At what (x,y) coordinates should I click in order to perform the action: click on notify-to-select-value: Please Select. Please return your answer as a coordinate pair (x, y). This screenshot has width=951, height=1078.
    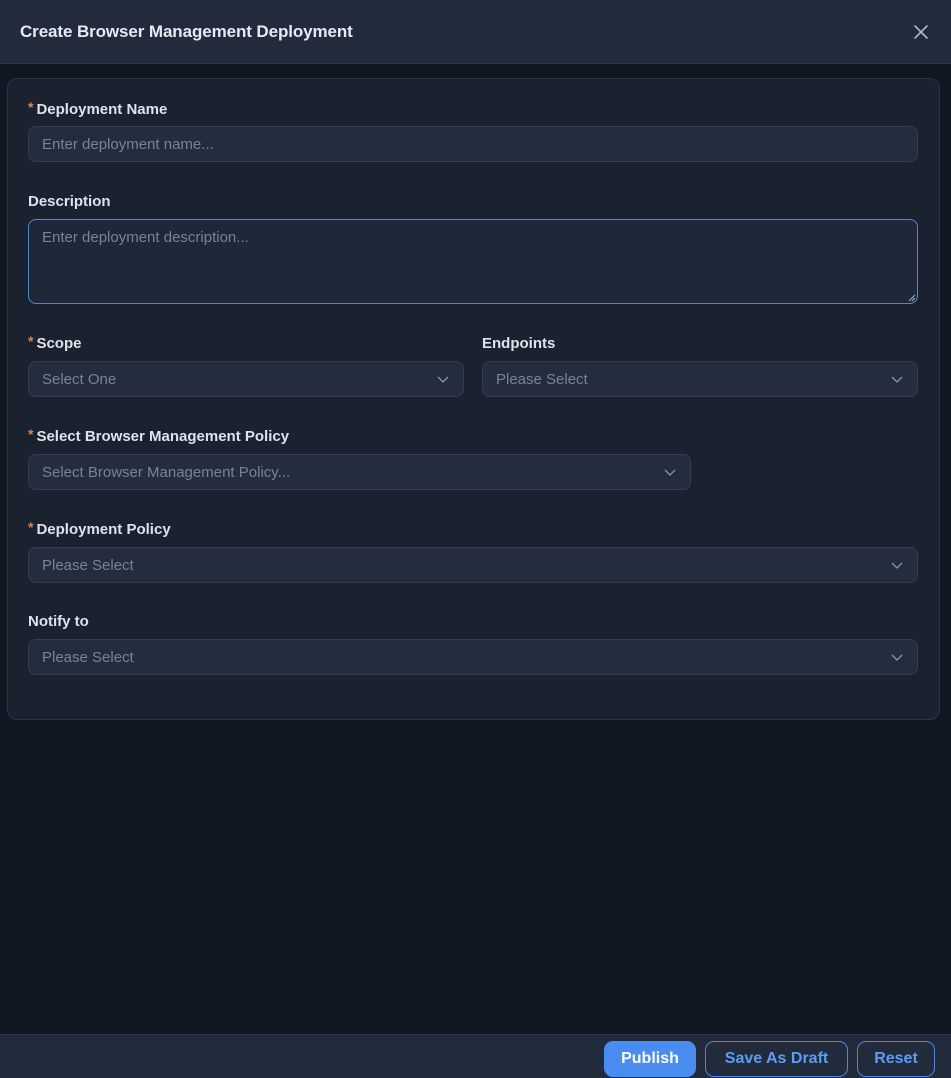
    Looking at the image, I should click on (88, 657).